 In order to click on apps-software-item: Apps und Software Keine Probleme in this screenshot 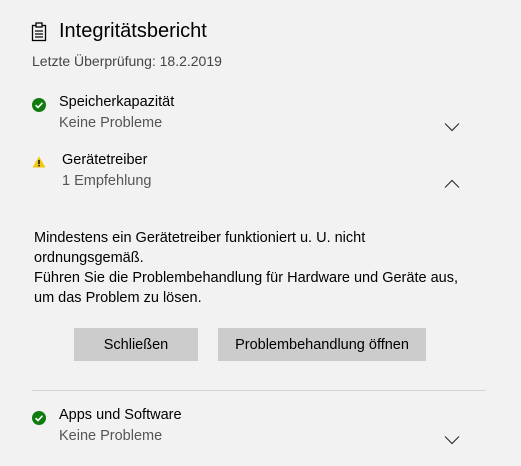, I will do `click(252, 429)`.